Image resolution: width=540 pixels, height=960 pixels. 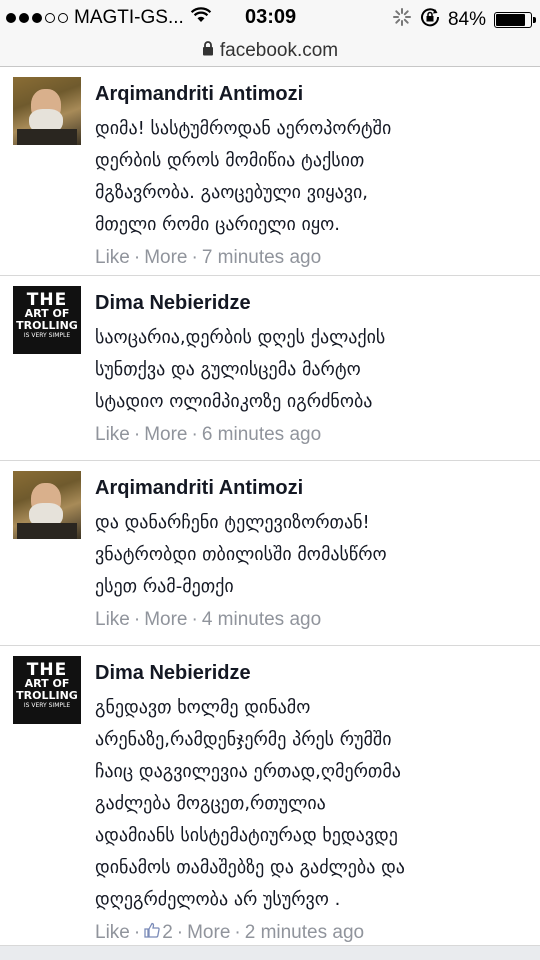 What do you see at coordinates (218, 899) in the screenshot?
I see `comment-line: დღეგრძელობა არ უსურვო .` at bounding box center [218, 899].